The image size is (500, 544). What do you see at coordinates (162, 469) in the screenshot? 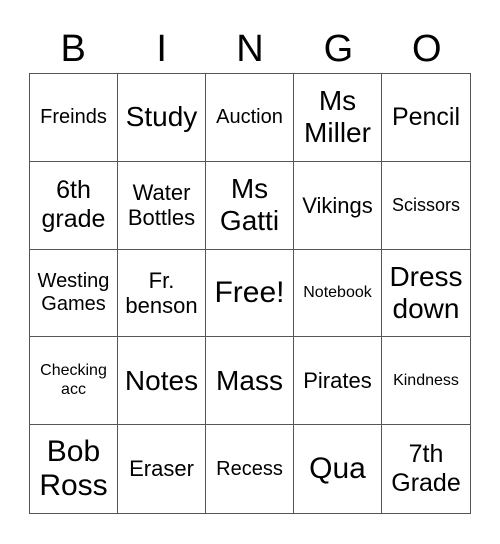
I see `bingo-cell: Eraser` at bounding box center [162, 469].